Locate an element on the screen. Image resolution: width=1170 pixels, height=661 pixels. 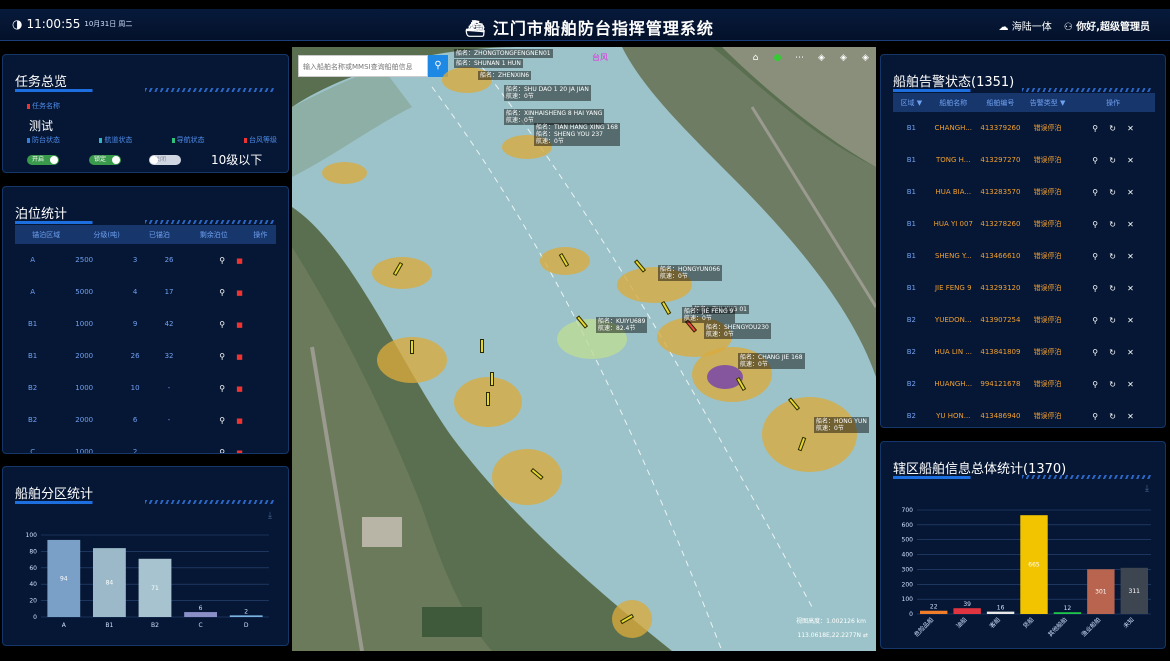
table-row: B1 HUA BIA... 413283570 错误停泊 ⚲ ↻ ✕ is located at coordinates (1024, 192).